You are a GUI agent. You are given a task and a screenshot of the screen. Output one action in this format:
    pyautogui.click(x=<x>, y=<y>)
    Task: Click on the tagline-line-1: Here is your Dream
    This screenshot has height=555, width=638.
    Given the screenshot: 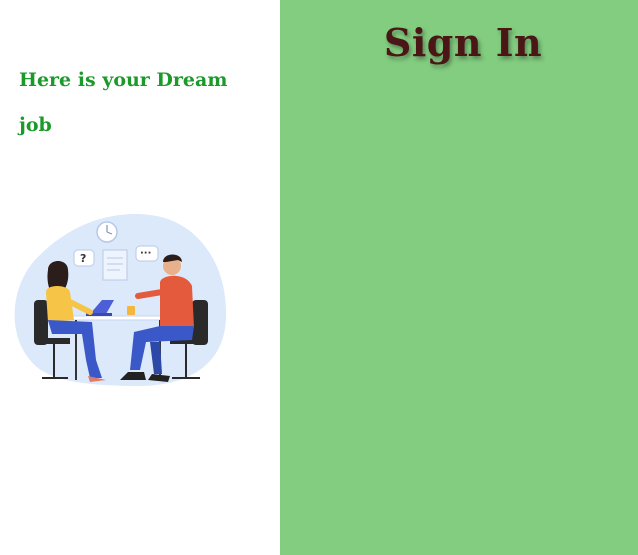 What is the action you would take?
    pyautogui.click(x=123, y=80)
    